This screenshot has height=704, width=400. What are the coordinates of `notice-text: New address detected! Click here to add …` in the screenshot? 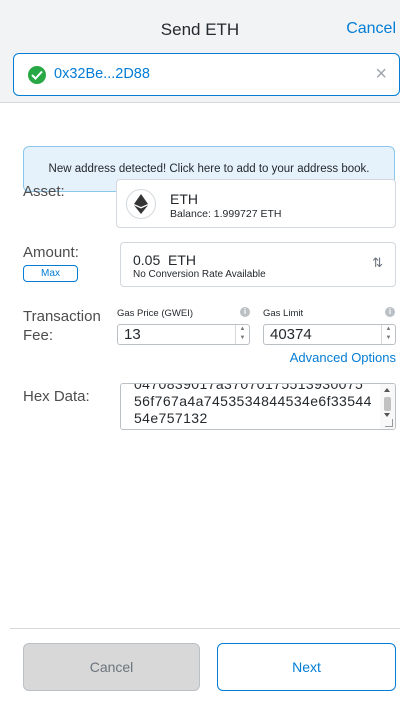 It's located at (209, 169).